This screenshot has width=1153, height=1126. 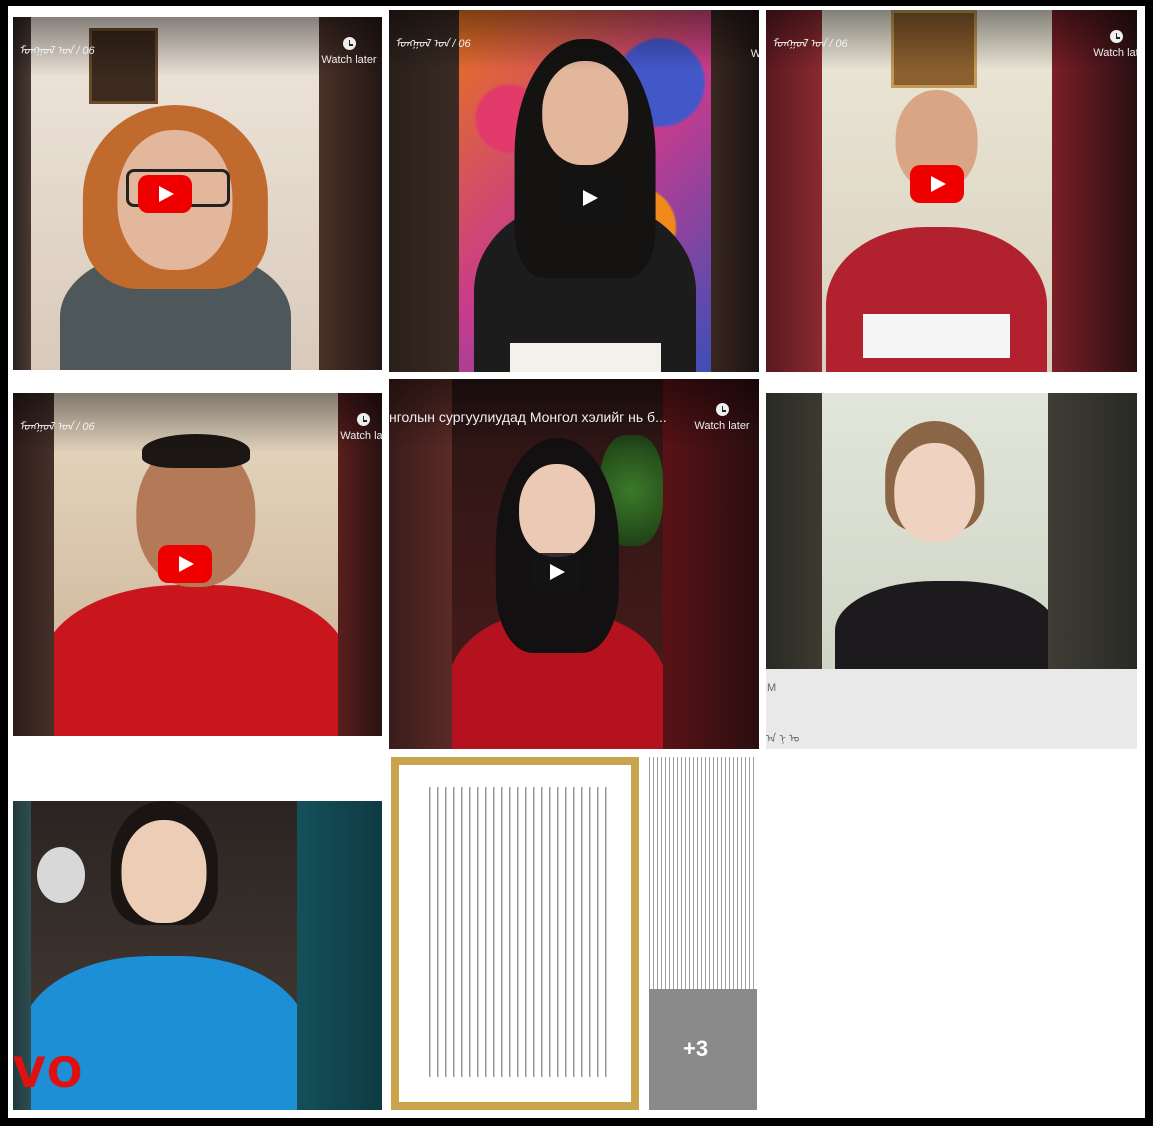 What do you see at coordinates (783, 739) in the screenshot?
I see `caption-bottom: ᠠ ᠨ ᠤ` at bounding box center [783, 739].